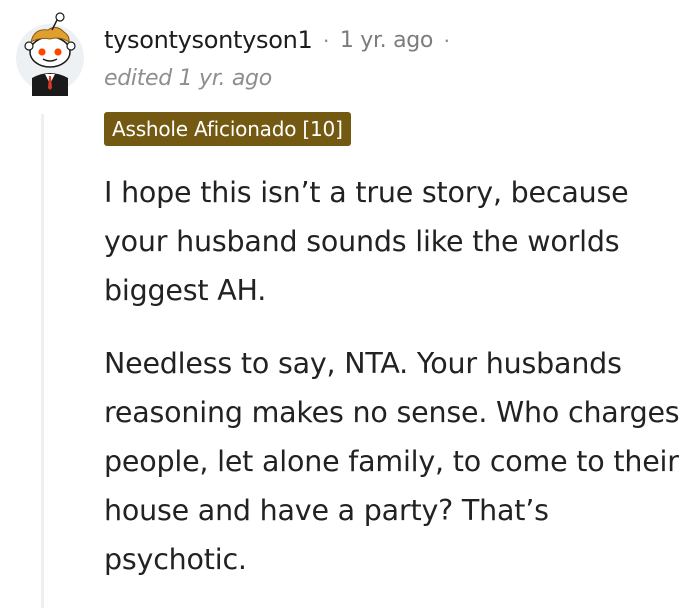 Image resolution: width=700 pixels, height=608 pixels. What do you see at coordinates (387, 40) in the screenshot?
I see `comment-timestamp: 1 yr. ago` at bounding box center [387, 40].